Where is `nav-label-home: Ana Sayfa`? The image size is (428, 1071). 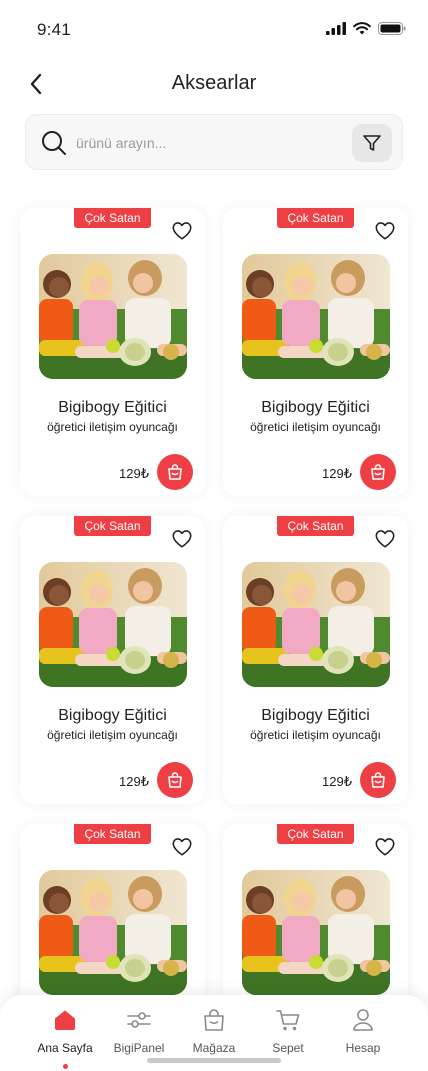
nav-label-home: Ana Sayfa is located at coordinates (65, 1048).